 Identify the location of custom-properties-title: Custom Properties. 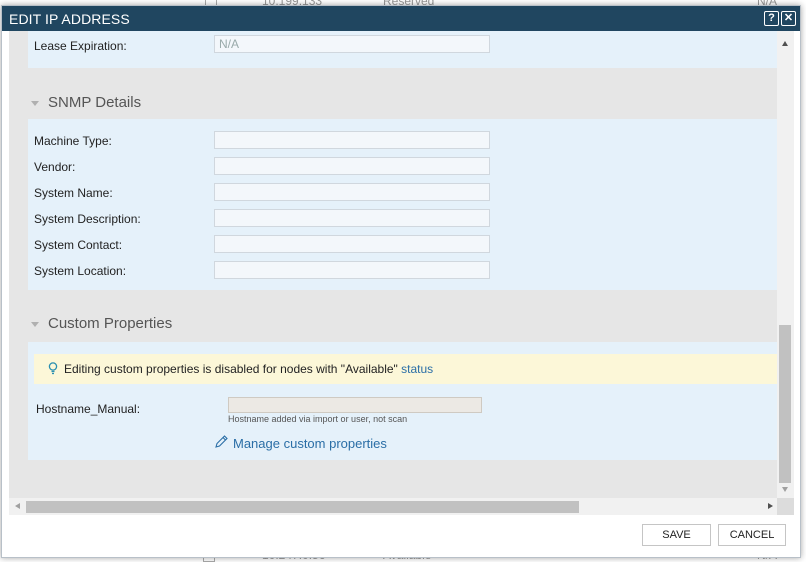
(110, 323).